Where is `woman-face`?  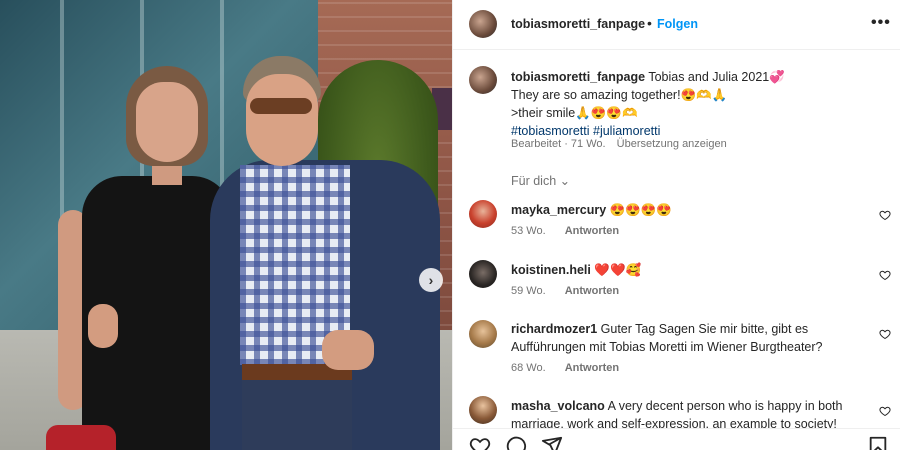
woman-face is located at coordinates (167, 122).